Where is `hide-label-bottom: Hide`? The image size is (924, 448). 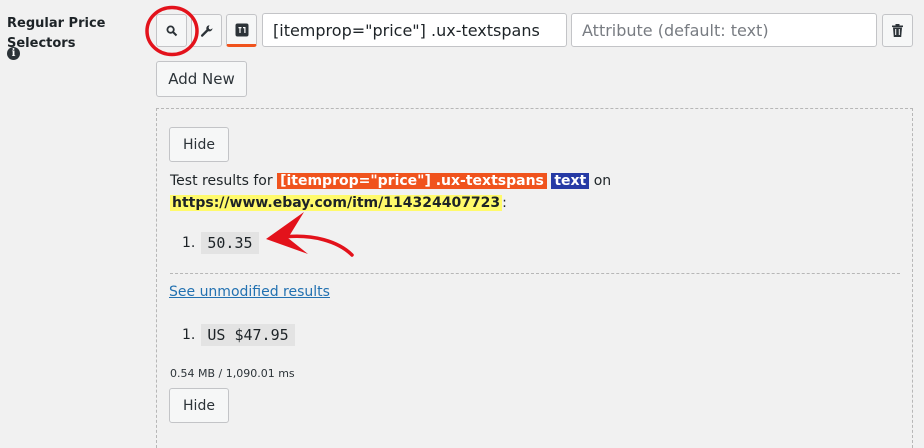
hide-label-bottom: Hide is located at coordinates (199, 405).